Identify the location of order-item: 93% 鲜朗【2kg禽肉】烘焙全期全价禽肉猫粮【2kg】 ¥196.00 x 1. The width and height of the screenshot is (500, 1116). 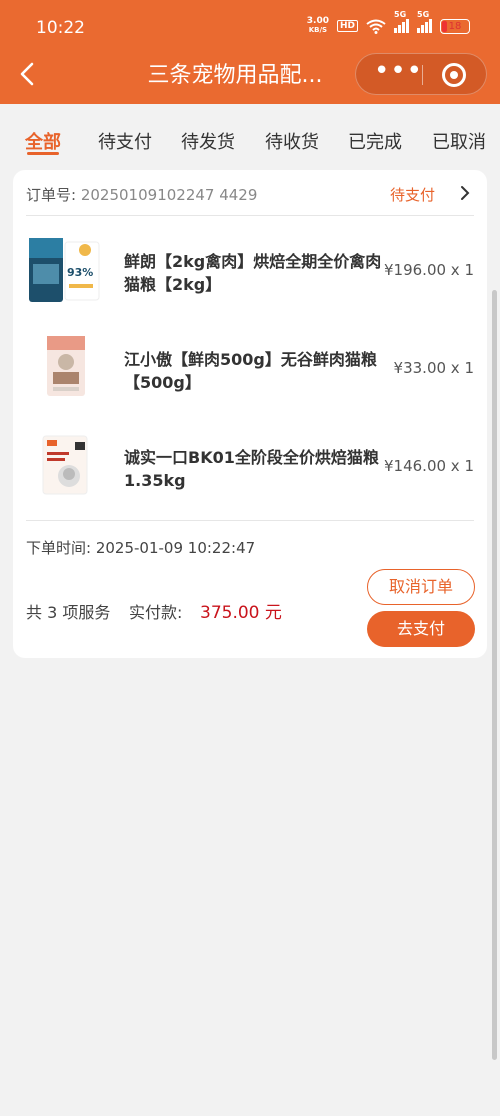
(250, 269).